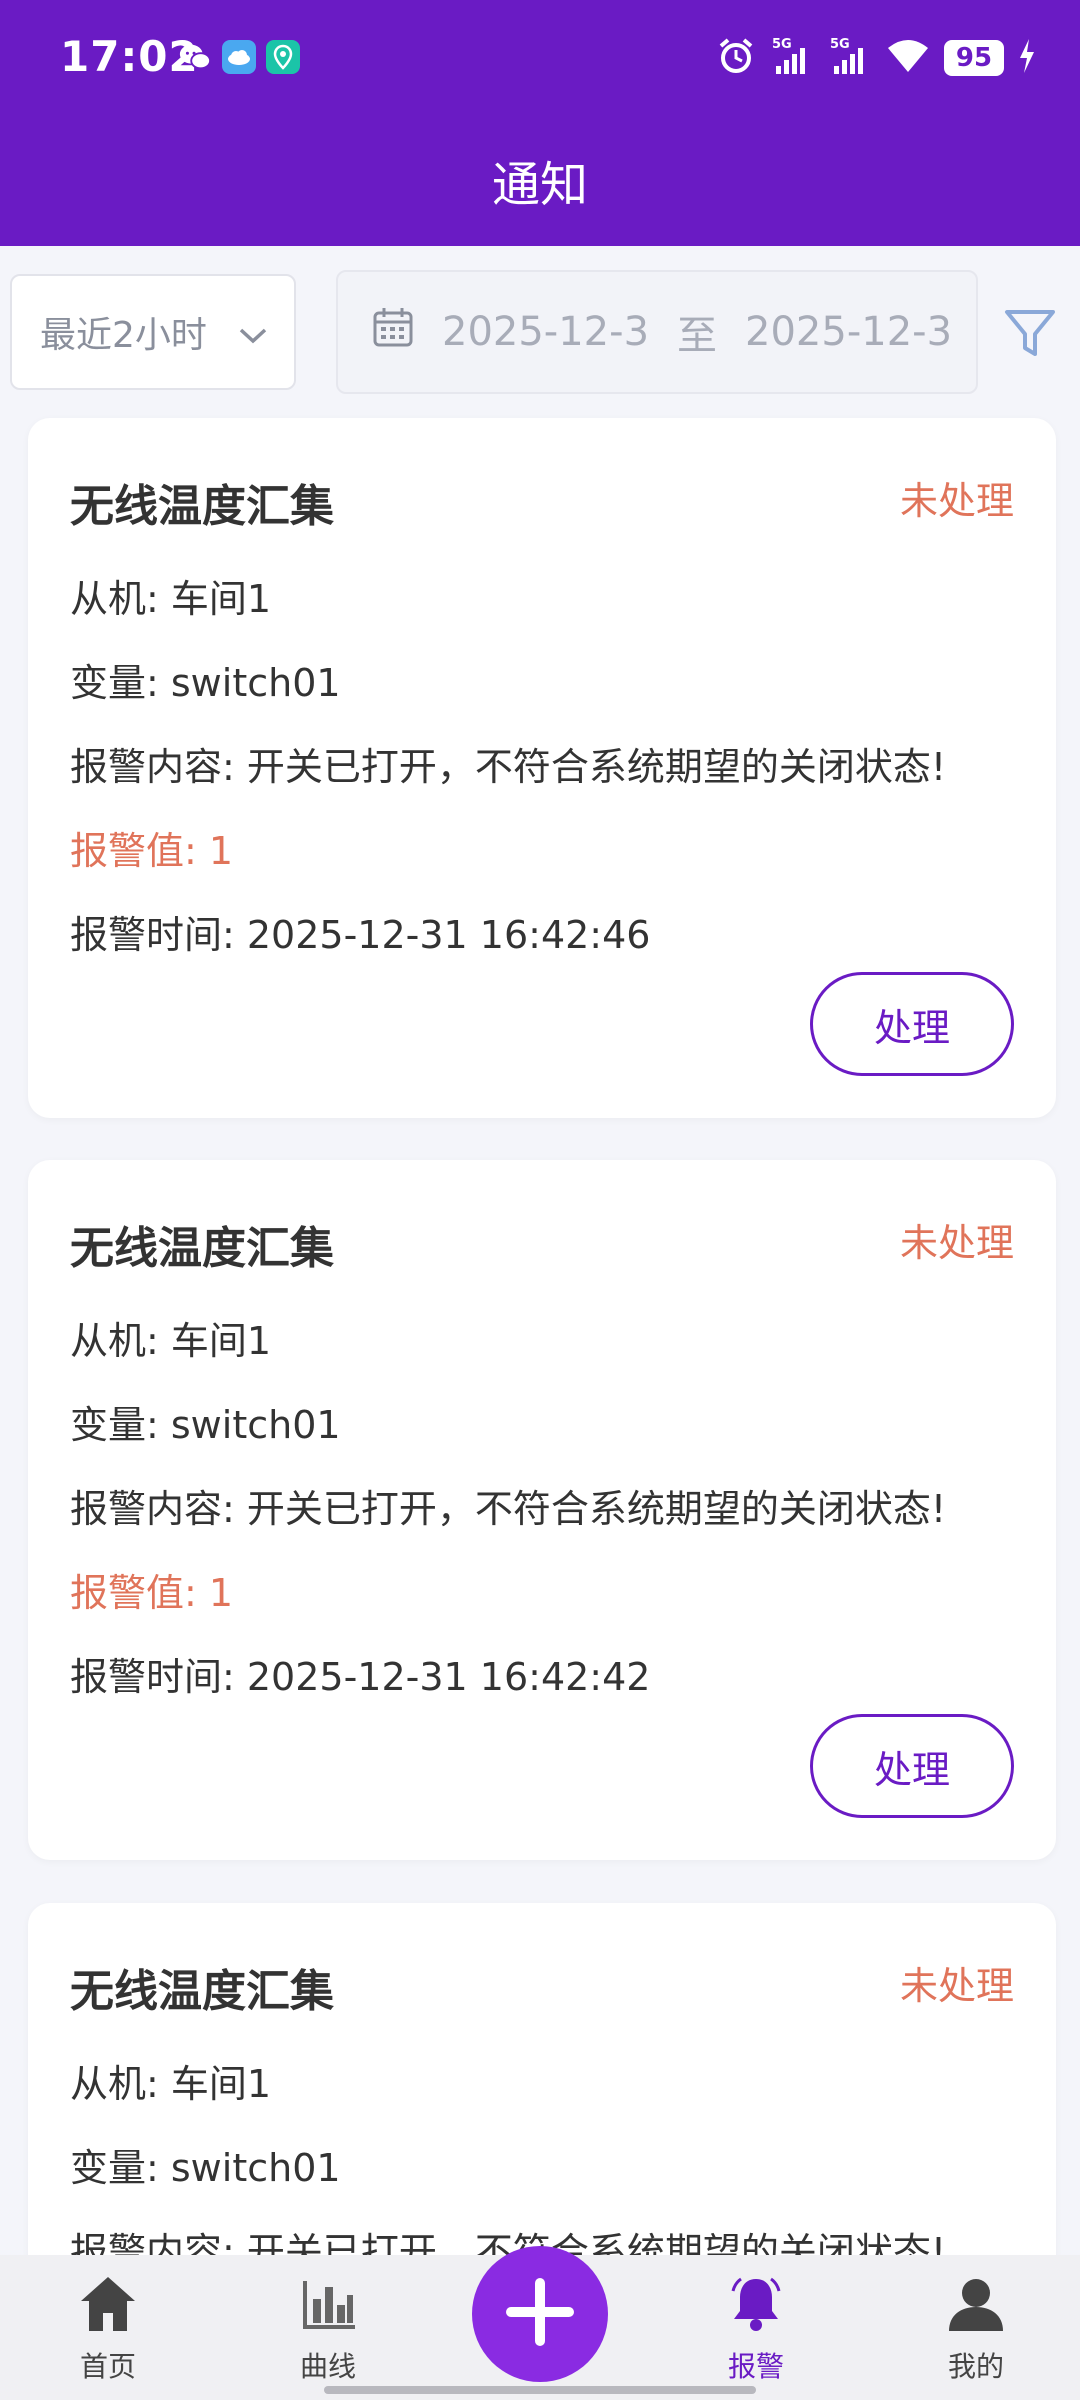  Describe the element at coordinates (697, 336) in the screenshot. I see `date-separator: 至` at that location.